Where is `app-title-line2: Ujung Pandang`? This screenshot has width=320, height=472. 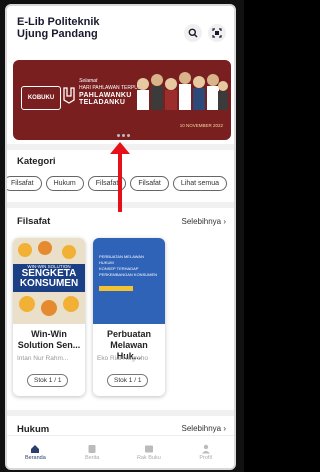 app-title-line2: Ujung Pandang is located at coordinates (57, 34).